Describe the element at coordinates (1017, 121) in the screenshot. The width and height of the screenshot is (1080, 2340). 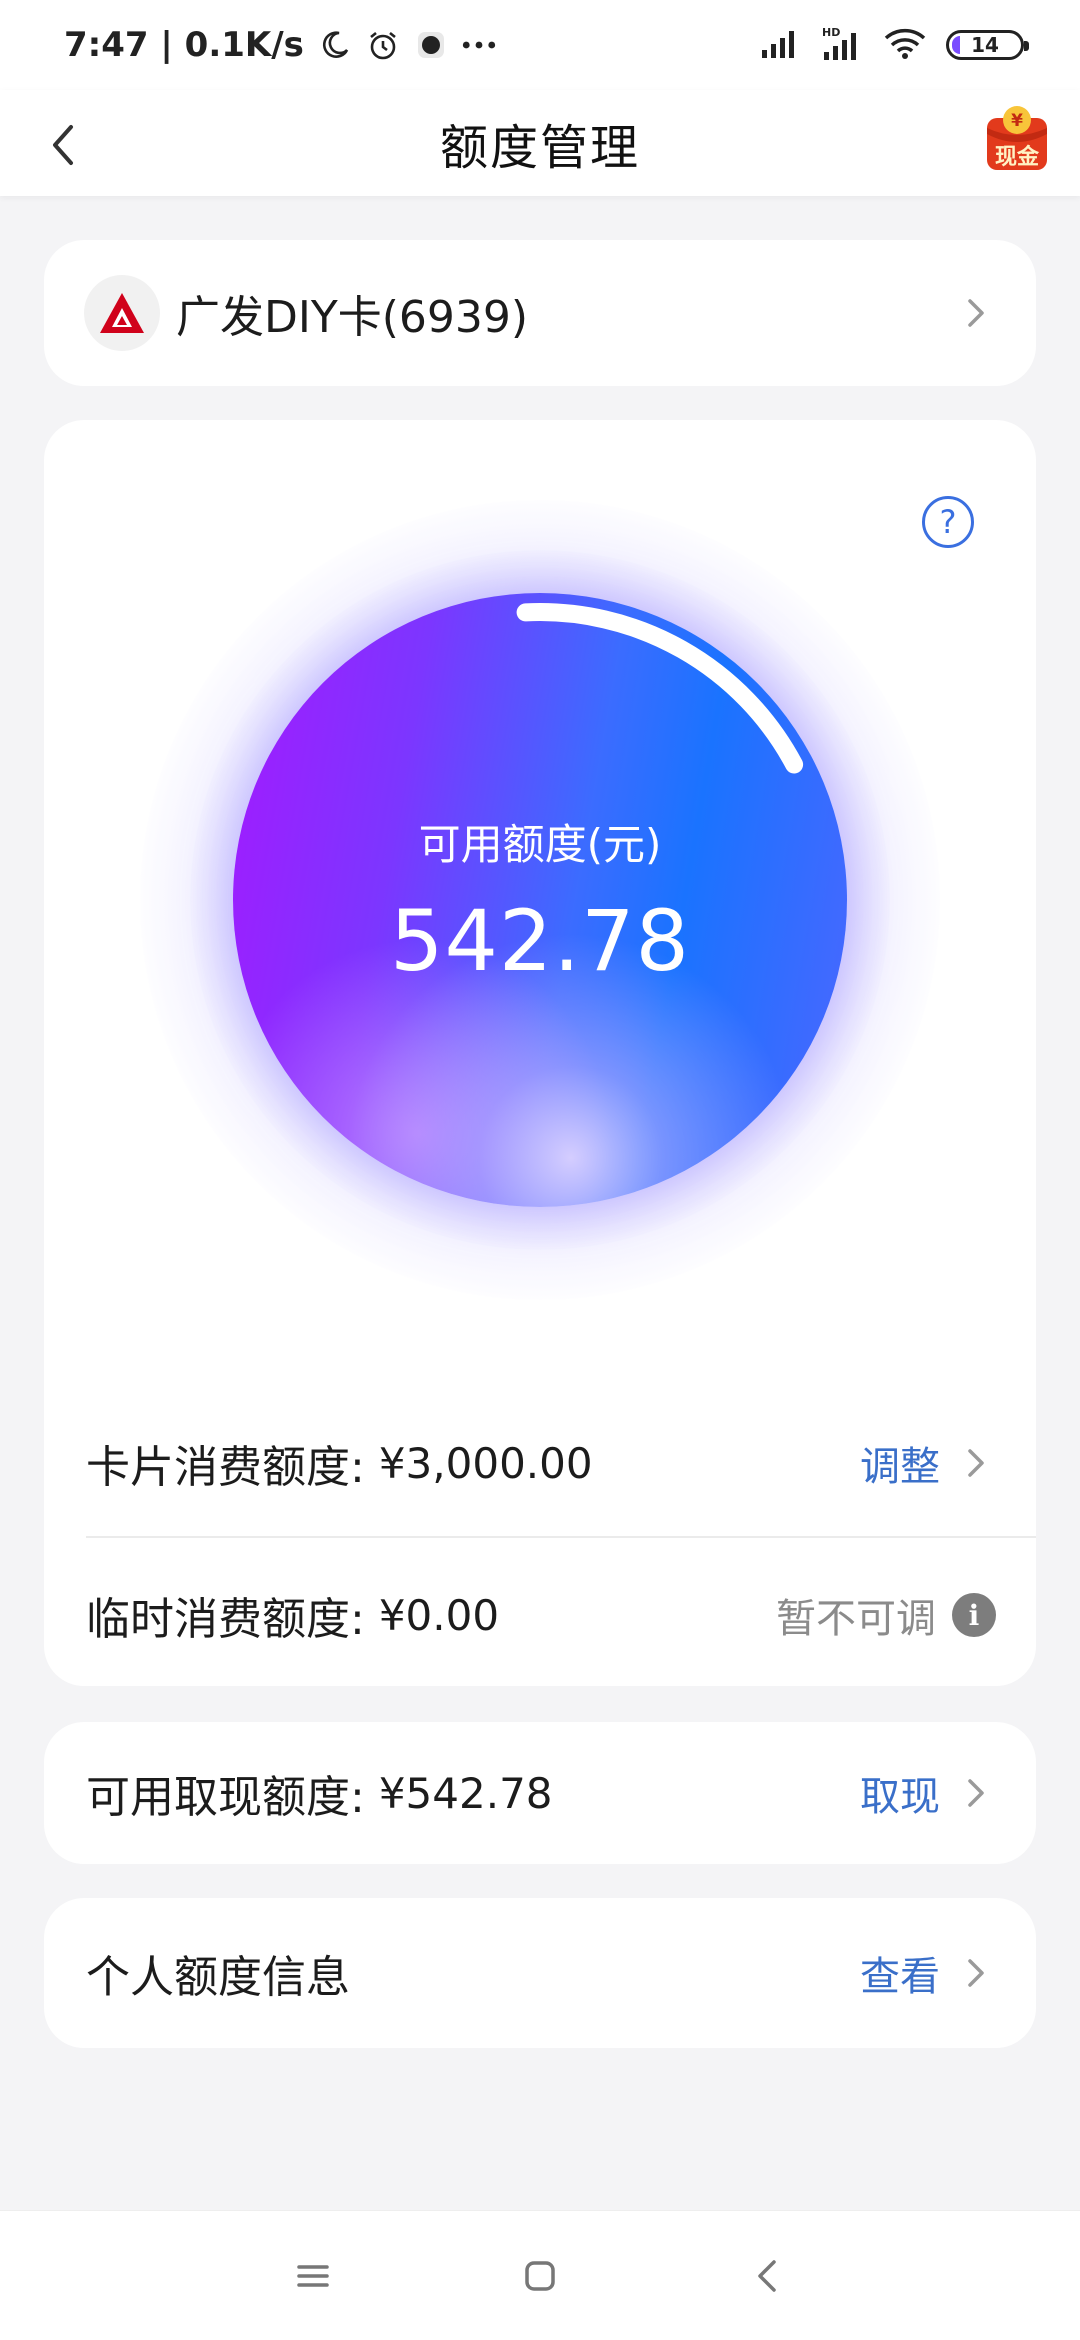
I see `cash-badge-symbol: ¥` at that location.